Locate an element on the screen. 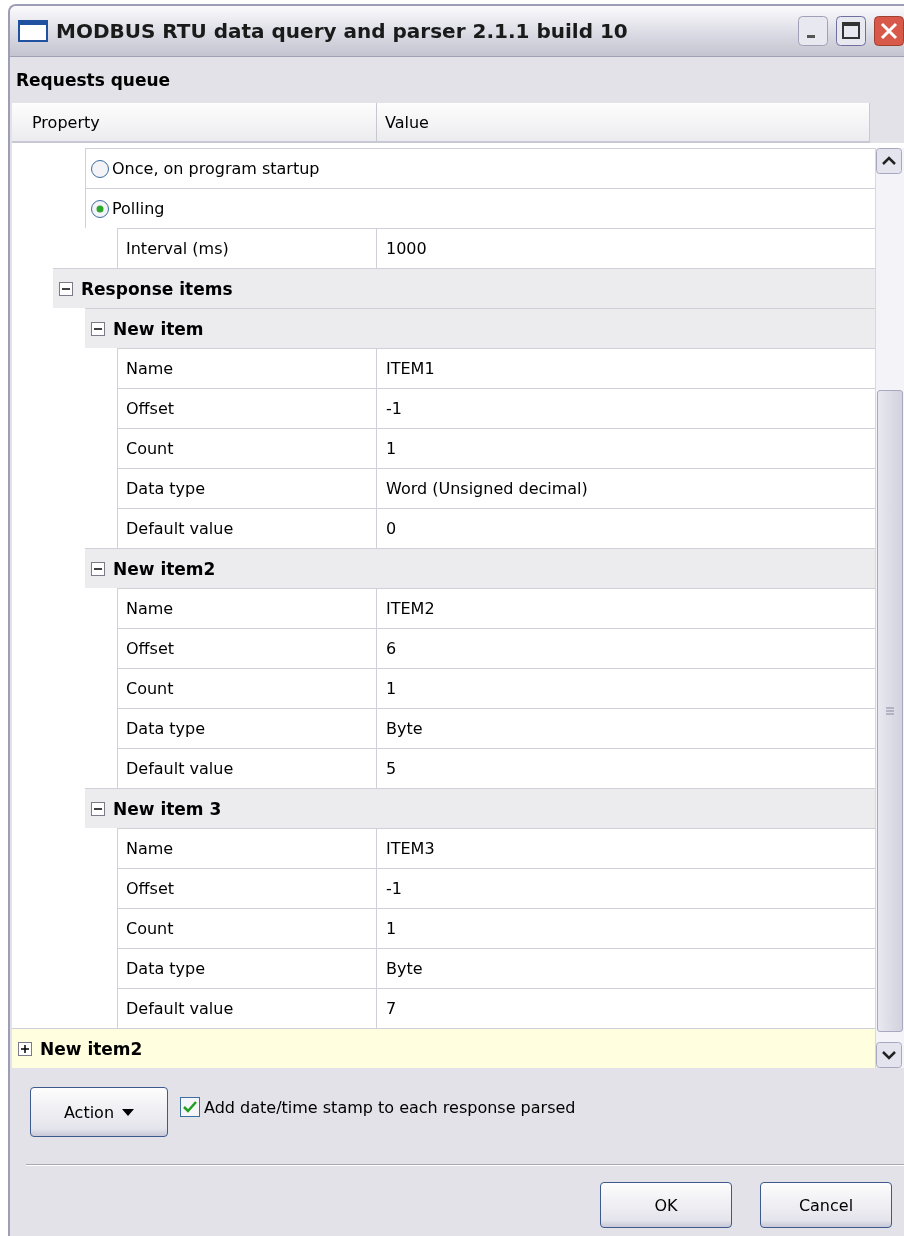 This screenshot has width=904, height=1236. checkbox is located at coordinates (190, 1107).